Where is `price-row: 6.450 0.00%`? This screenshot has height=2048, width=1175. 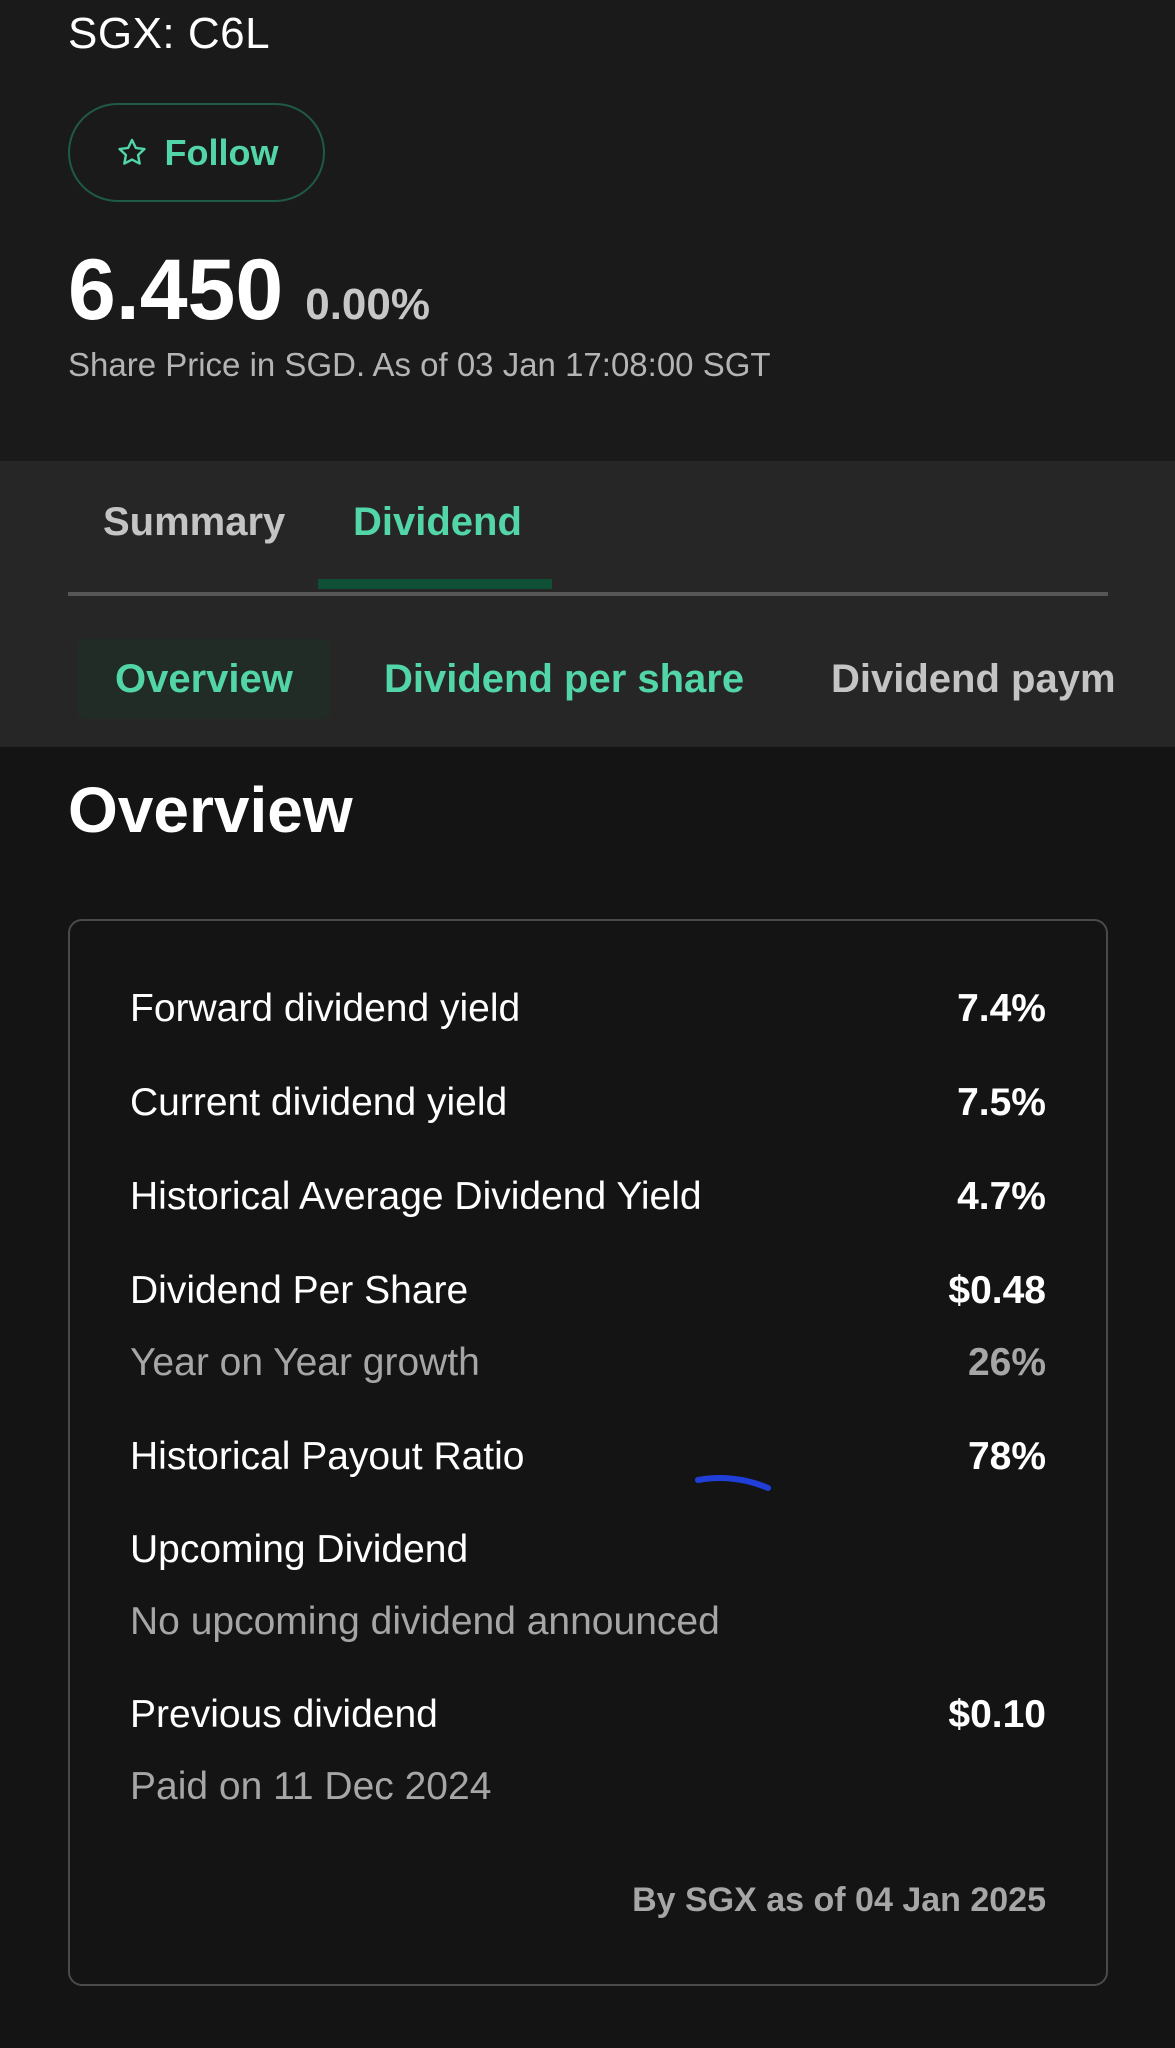 price-row: 6.450 0.00% is located at coordinates (249, 290).